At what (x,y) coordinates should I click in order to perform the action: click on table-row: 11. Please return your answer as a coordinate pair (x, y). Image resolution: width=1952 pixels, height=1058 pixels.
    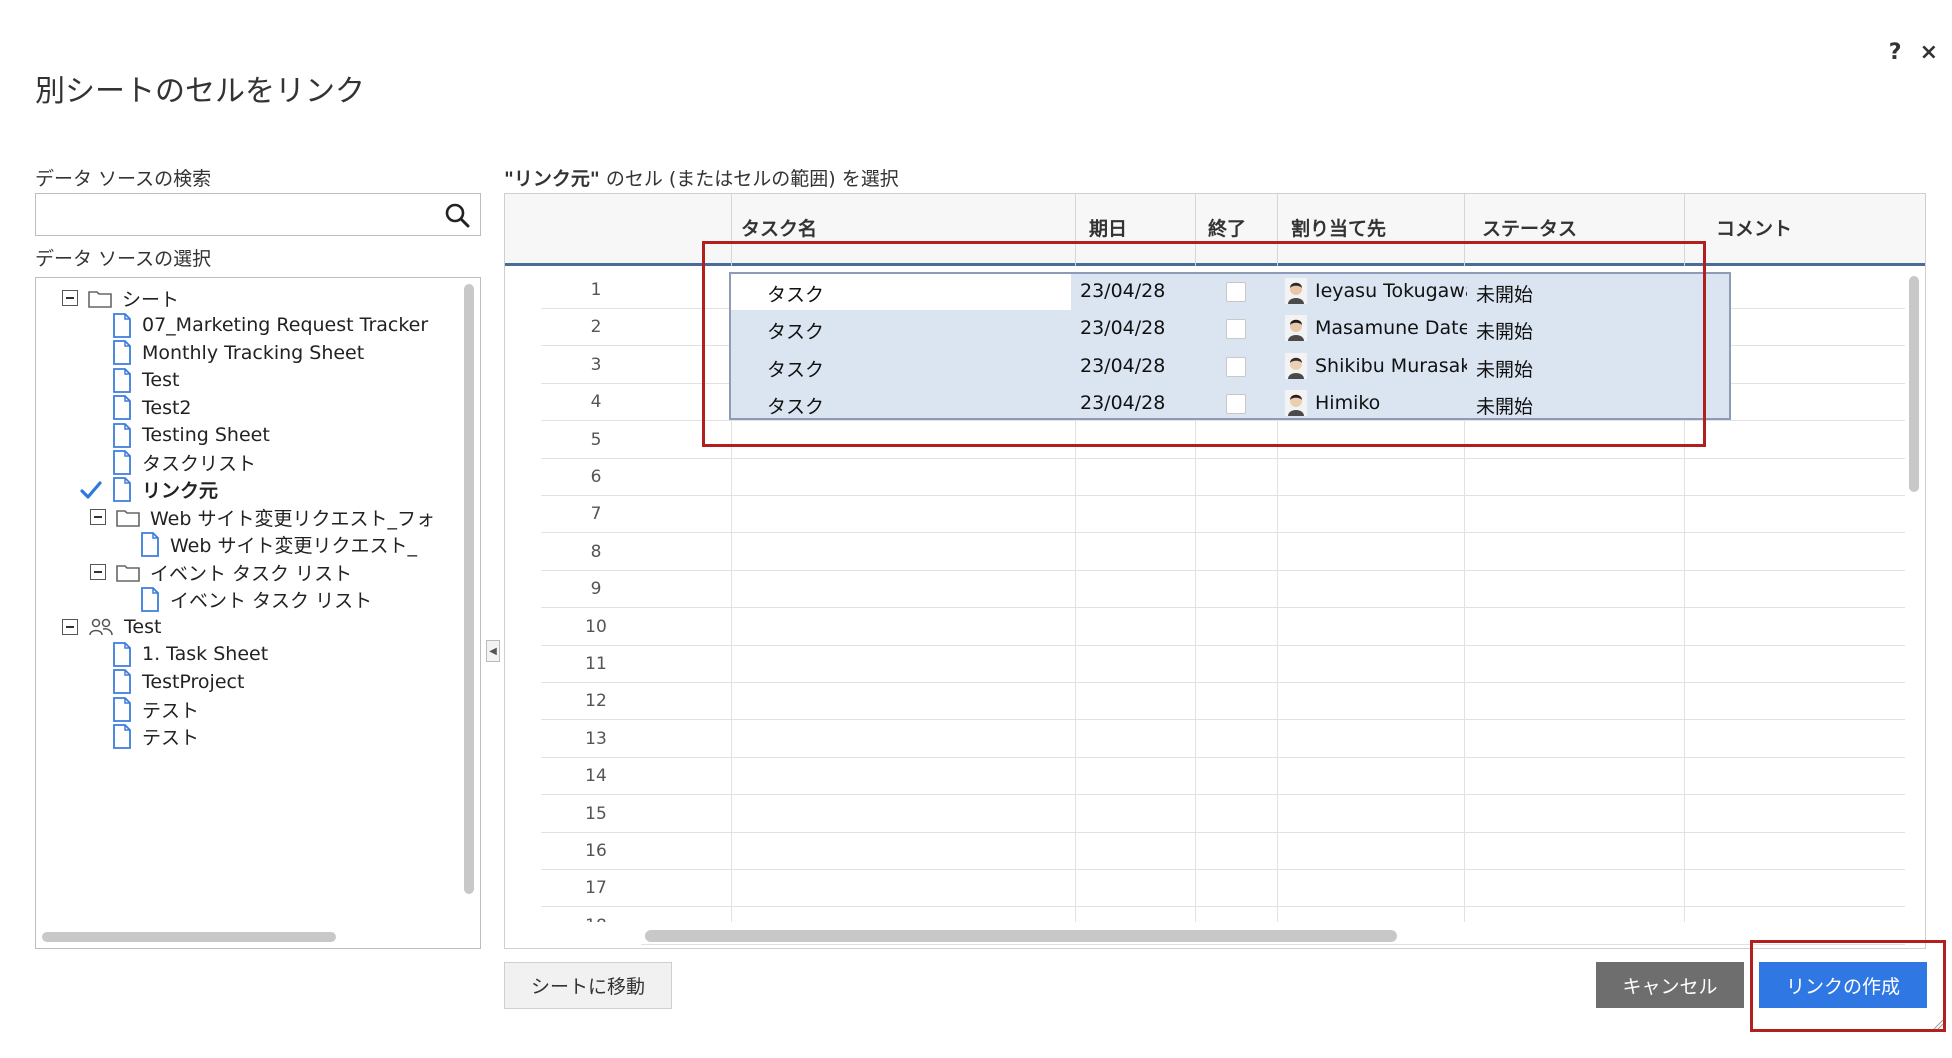
    Looking at the image, I should click on (1223, 664).